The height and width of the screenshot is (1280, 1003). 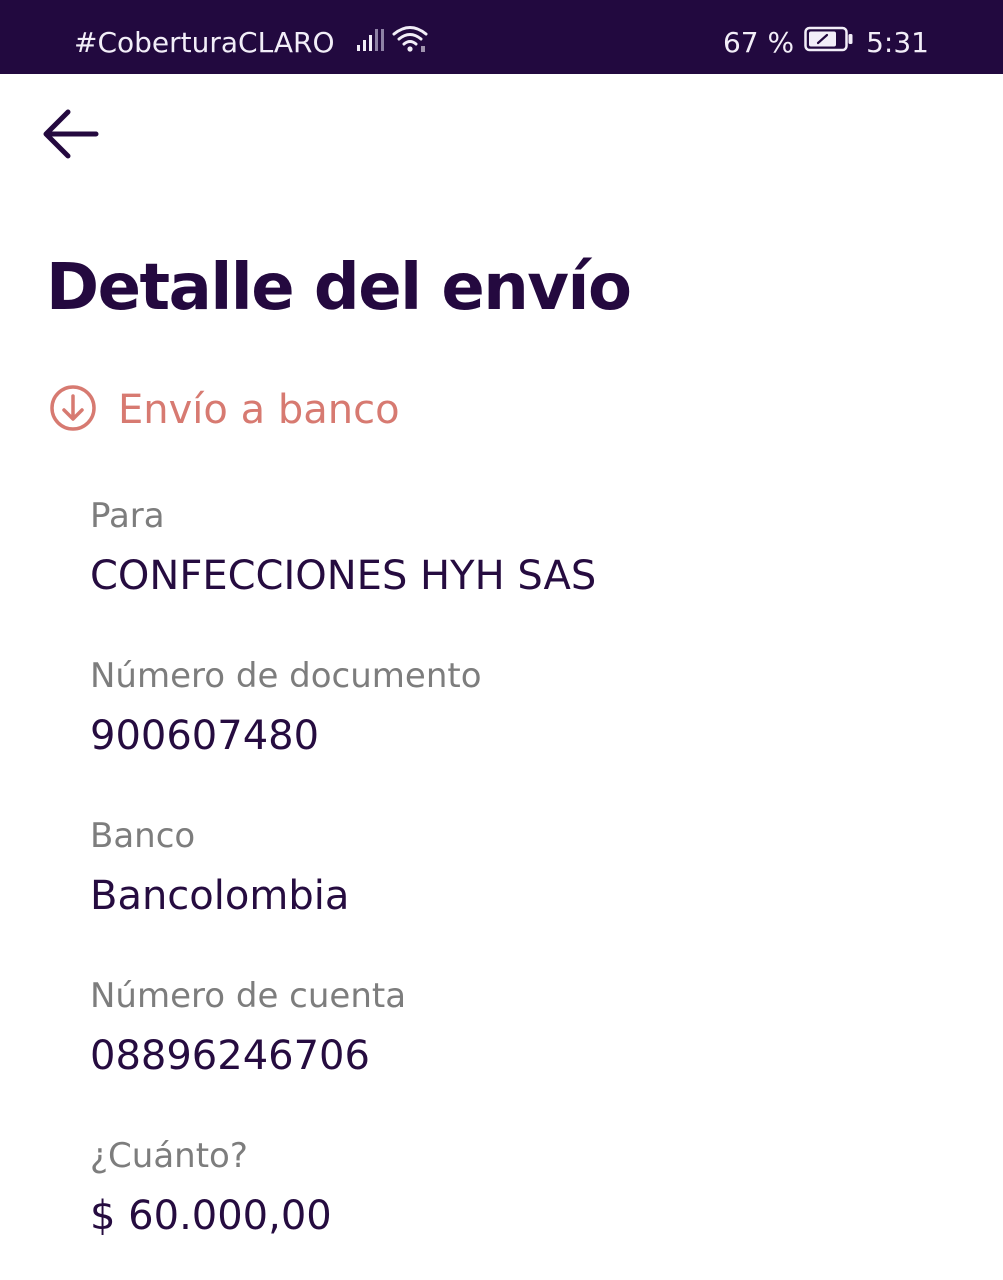 I want to click on page-title: Detalle del envío, so click(x=339, y=288).